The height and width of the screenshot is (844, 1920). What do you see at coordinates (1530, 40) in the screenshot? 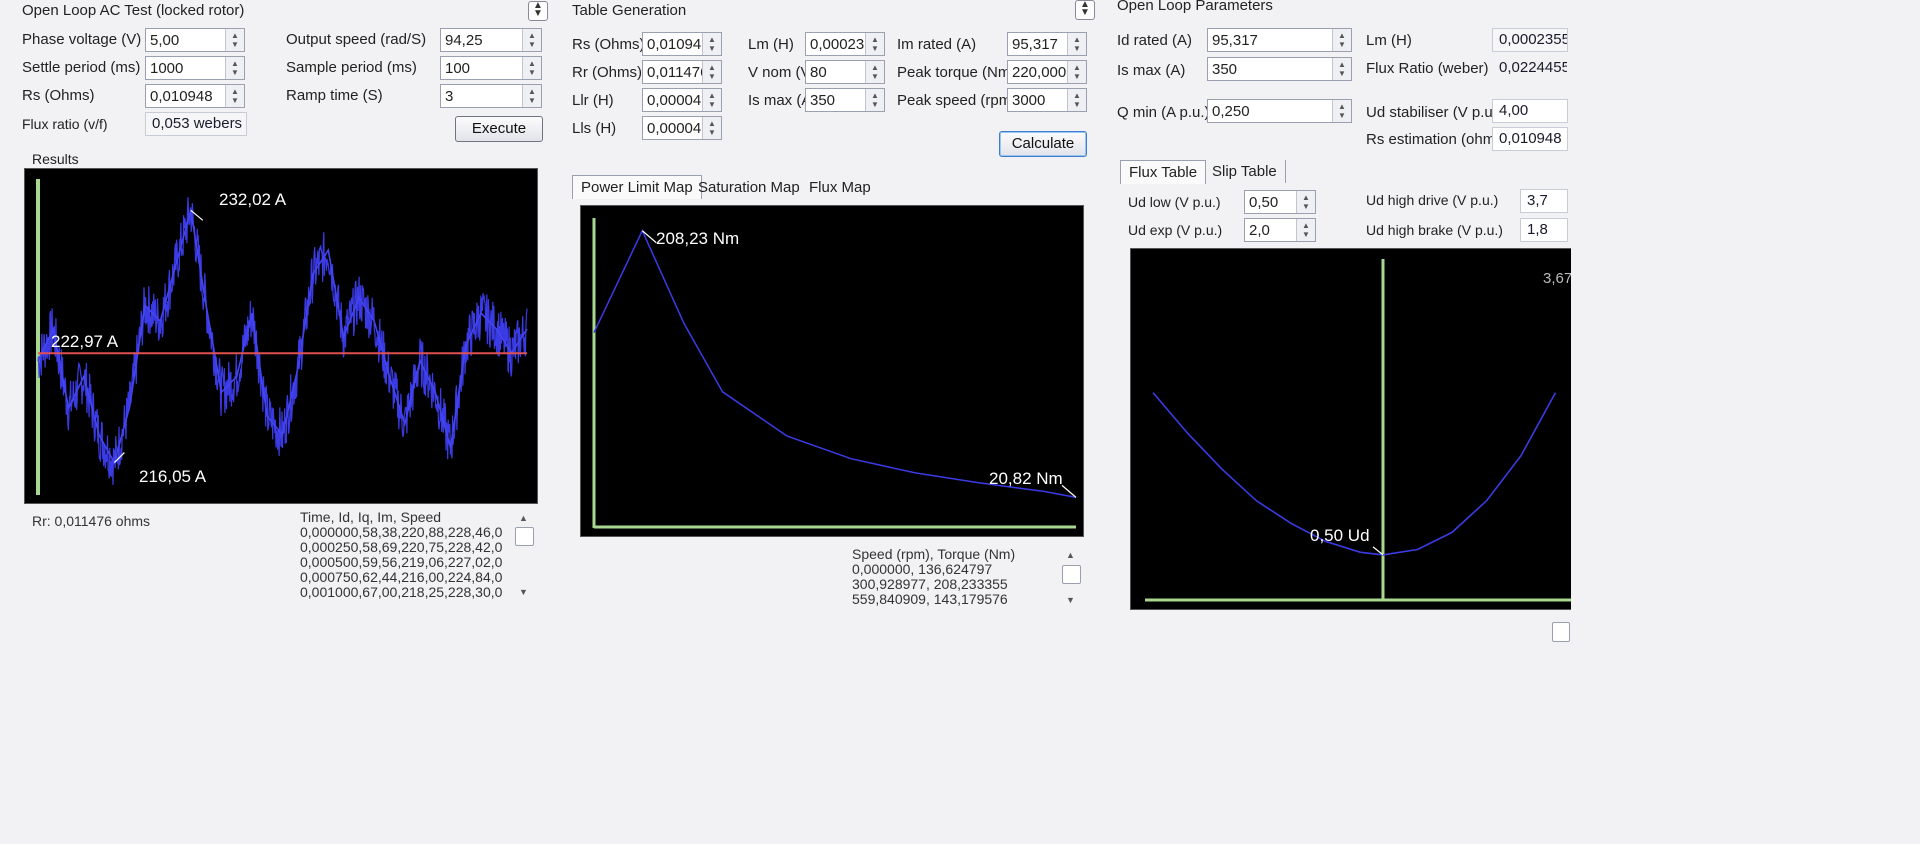
I see `lm-right-value: 0,0002355` at bounding box center [1530, 40].